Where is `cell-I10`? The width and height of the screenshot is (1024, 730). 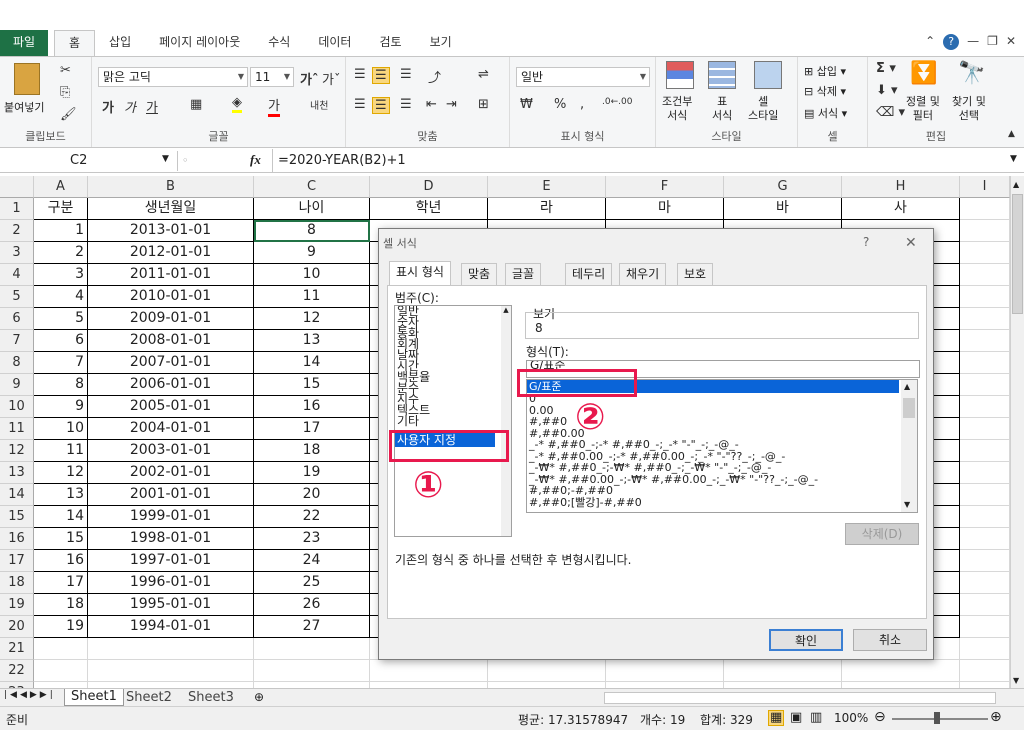 cell-I10 is located at coordinates (985, 407).